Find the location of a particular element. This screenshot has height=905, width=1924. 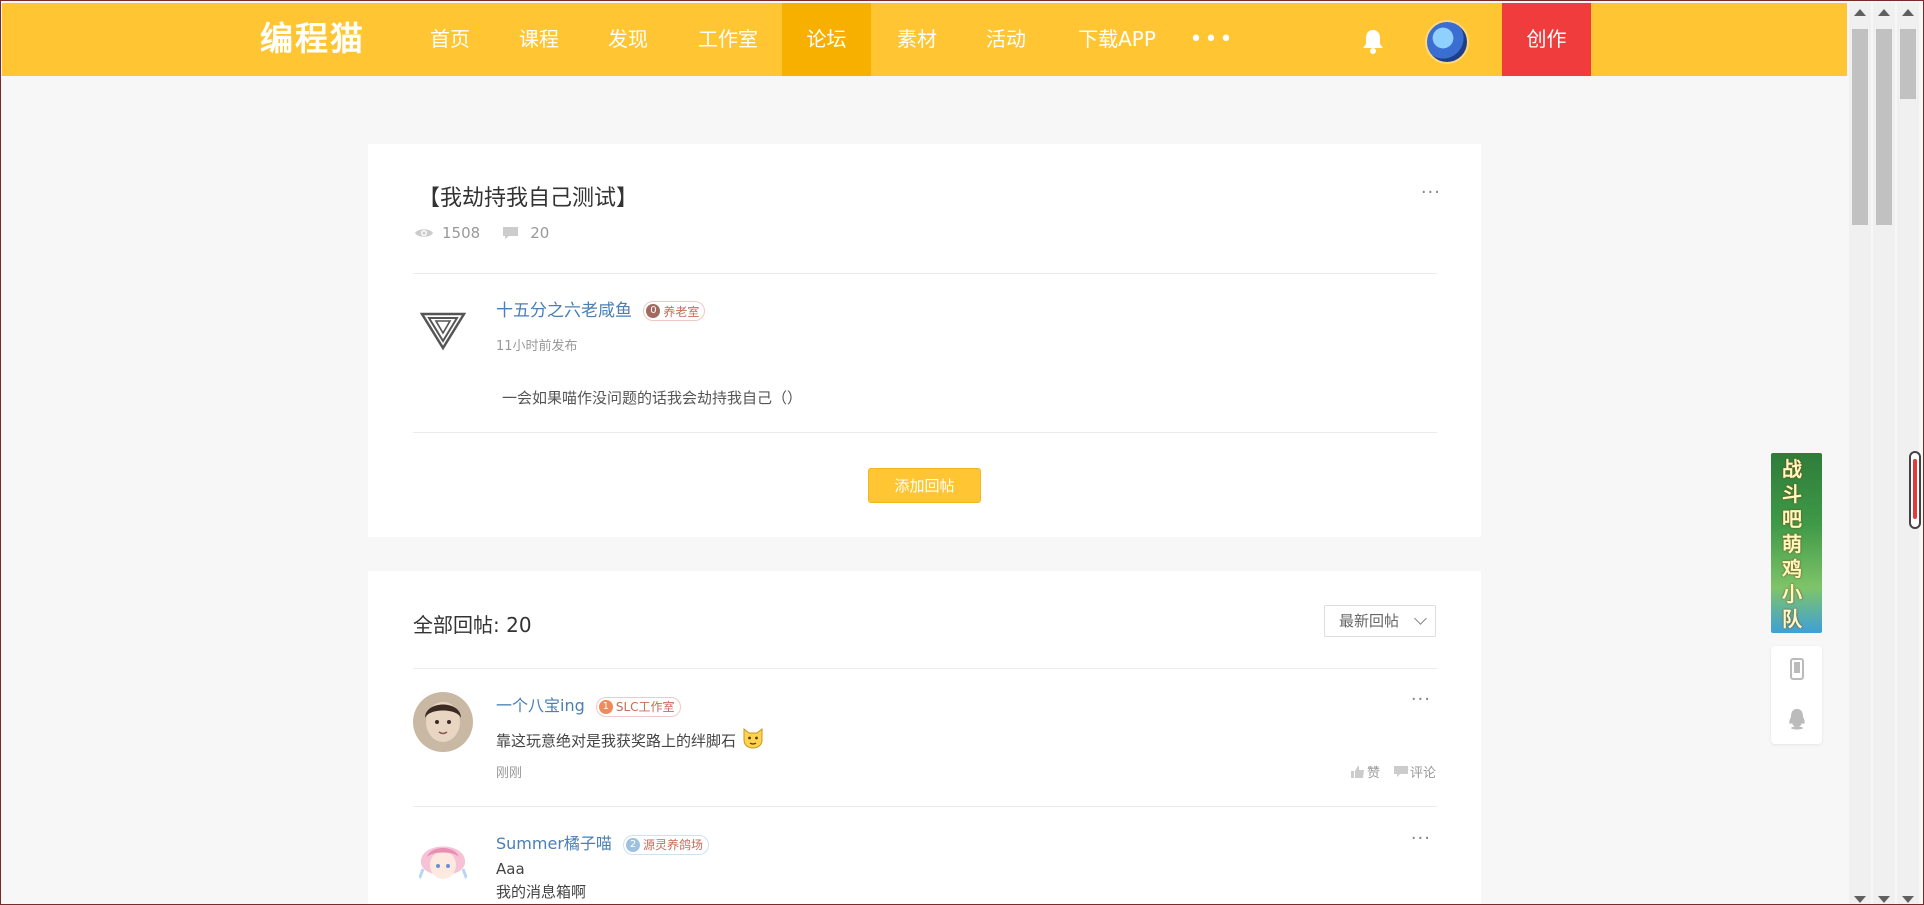

comment-button: 评论 is located at coordinates (1414, 771).